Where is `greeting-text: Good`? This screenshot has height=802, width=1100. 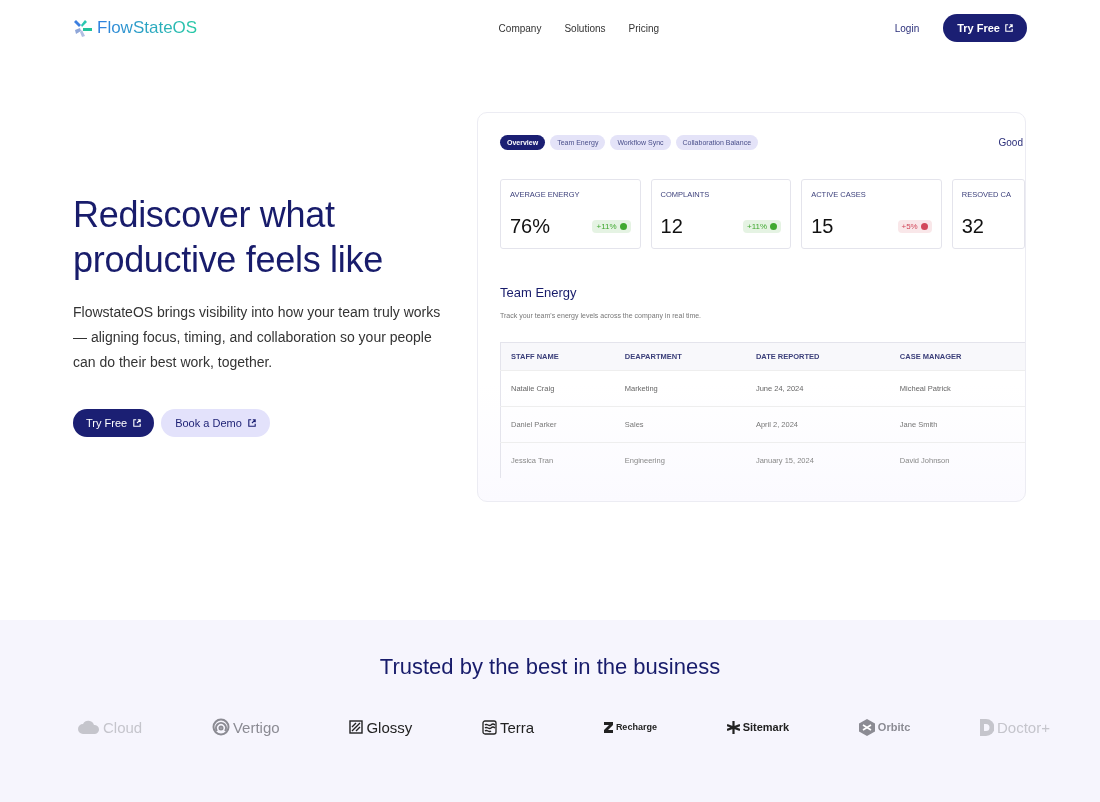 greeting-text: Good is located at coordinates (1011, 142).